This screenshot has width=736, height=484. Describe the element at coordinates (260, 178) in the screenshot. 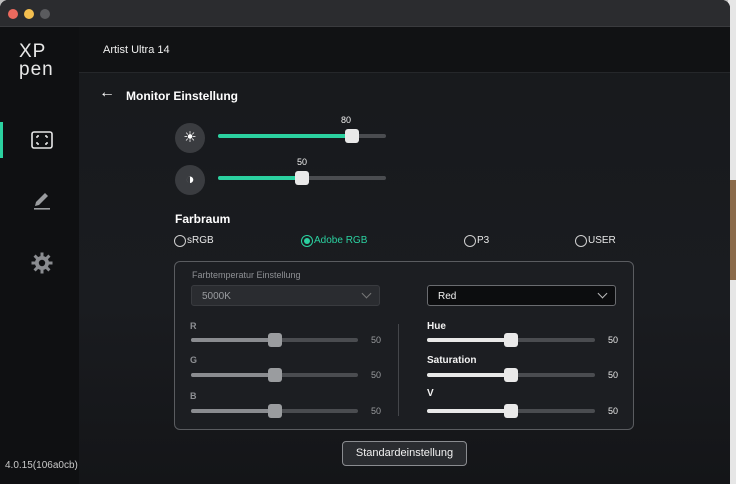

I see `contrast-slider-fill` at that location.